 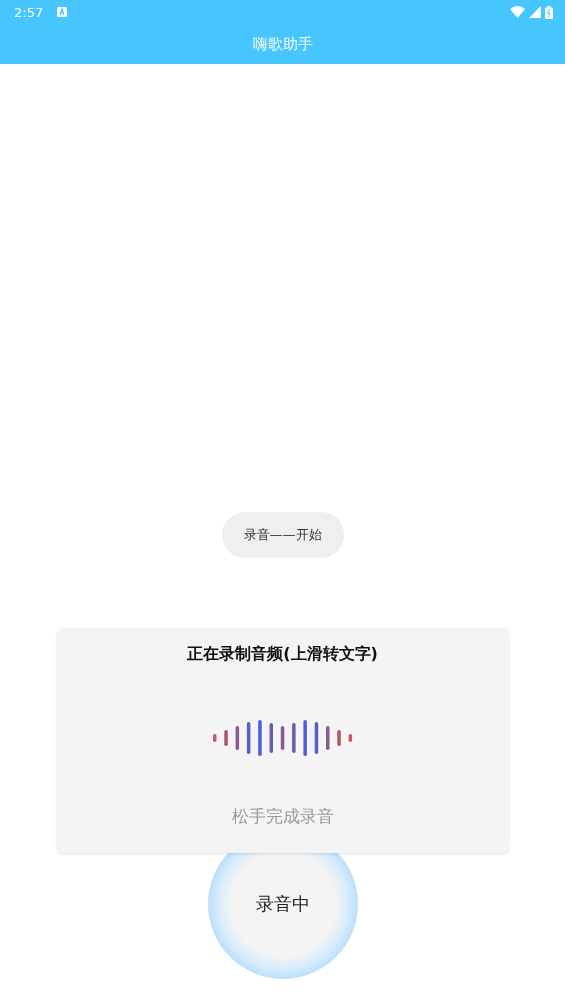 What do you see at coordinates (282, 535) in the screenshot?
I see `toast-message: 录音——开始` at bounding box center [282, 535].